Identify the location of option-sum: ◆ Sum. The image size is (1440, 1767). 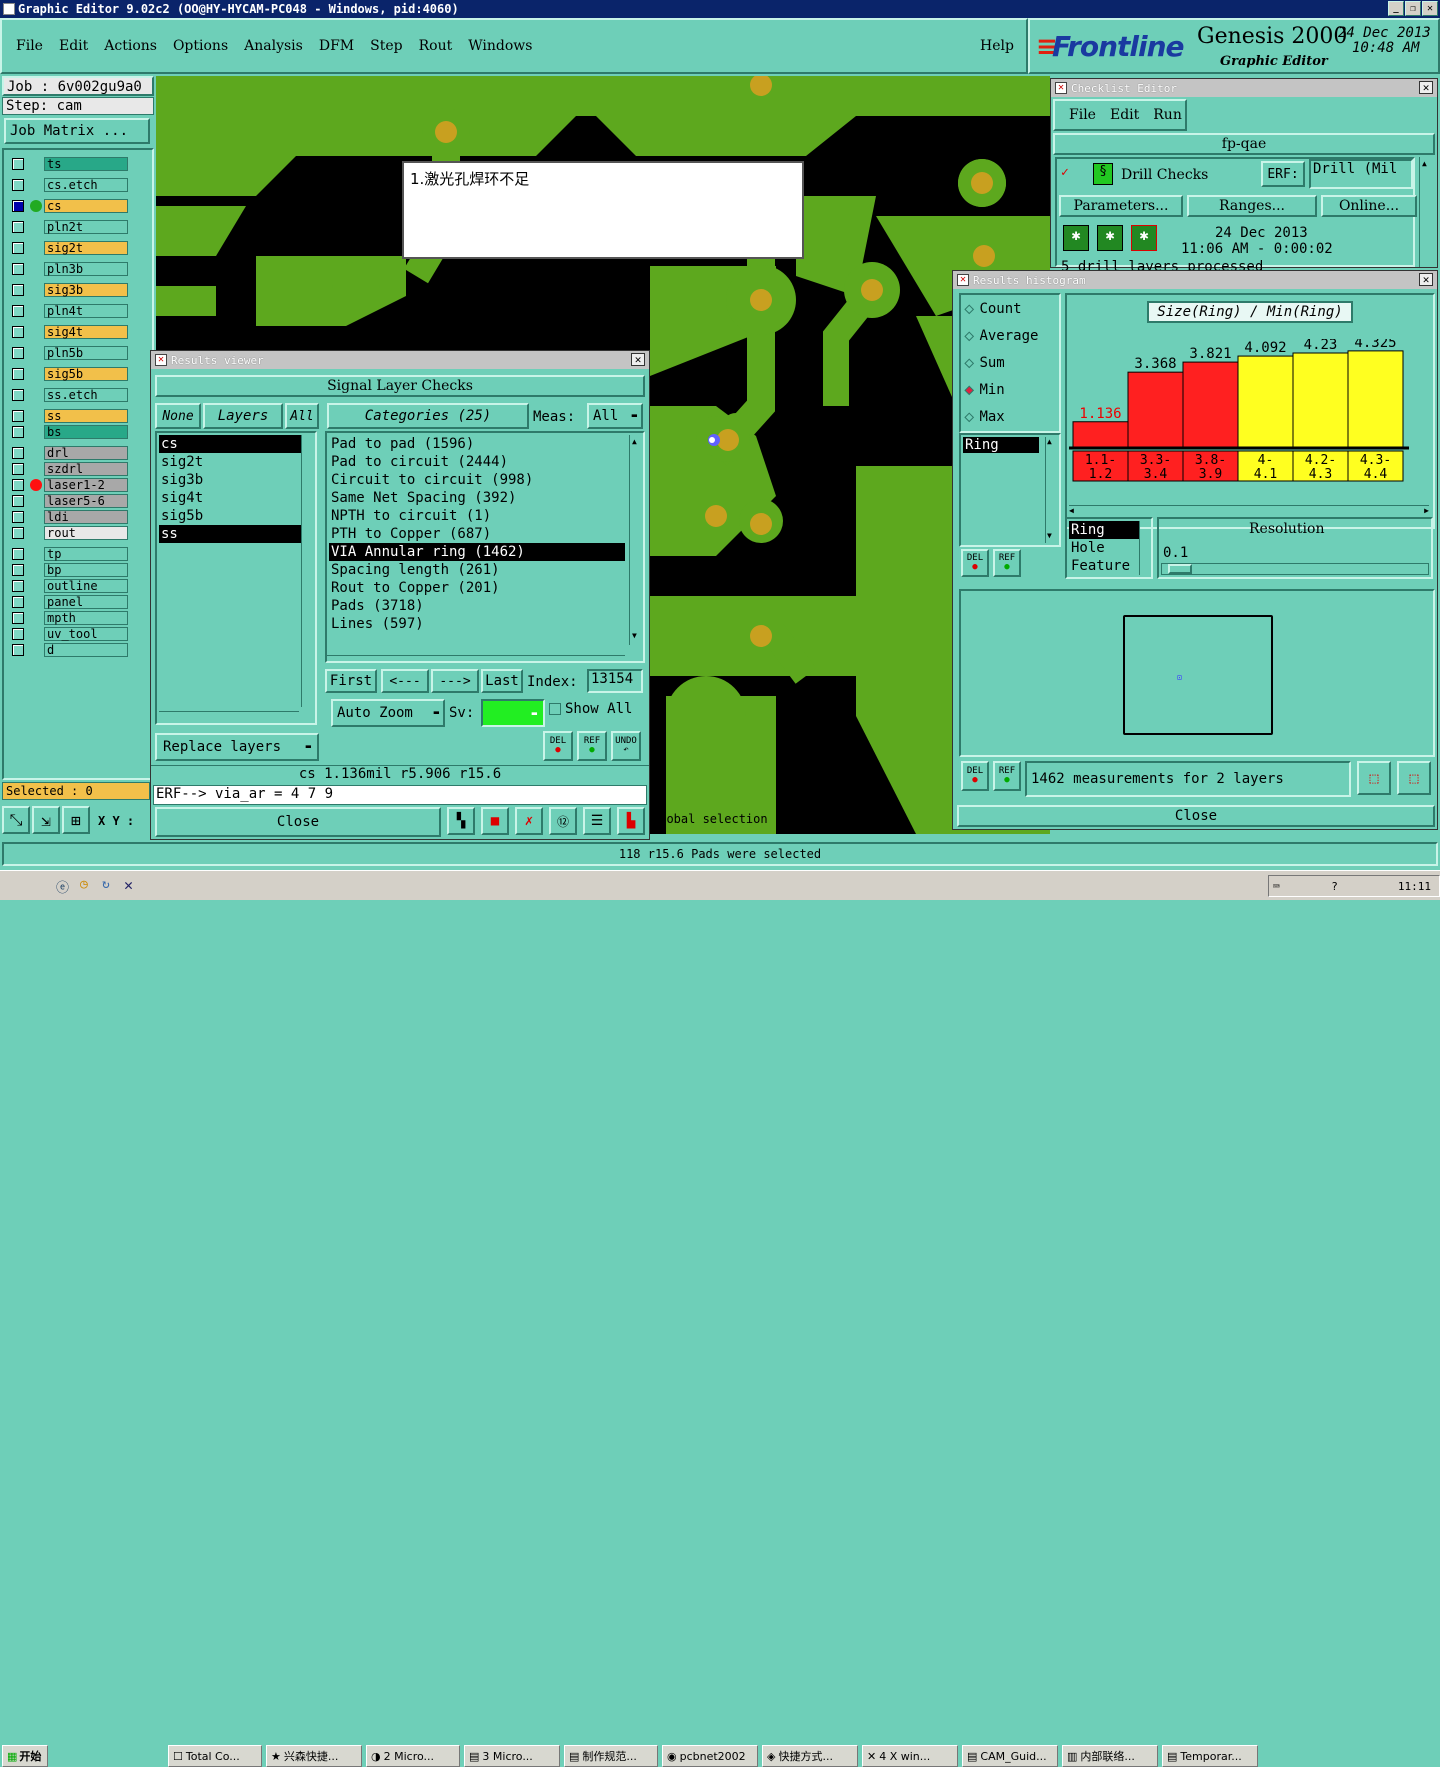
(984, 363).